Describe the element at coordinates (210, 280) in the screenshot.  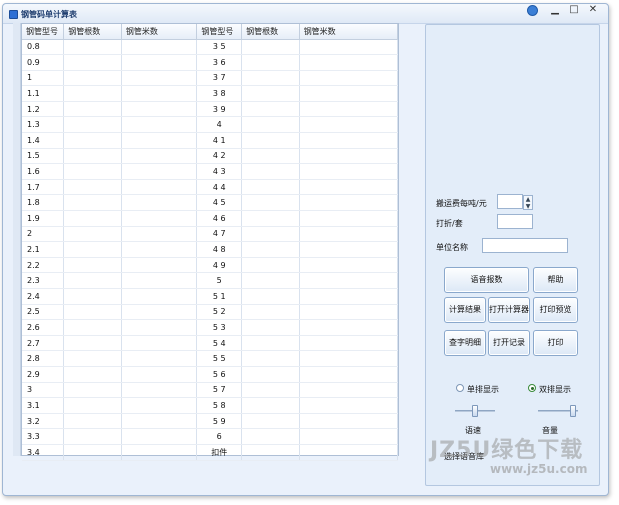
I see `table-row: 2.3 5` at that location.